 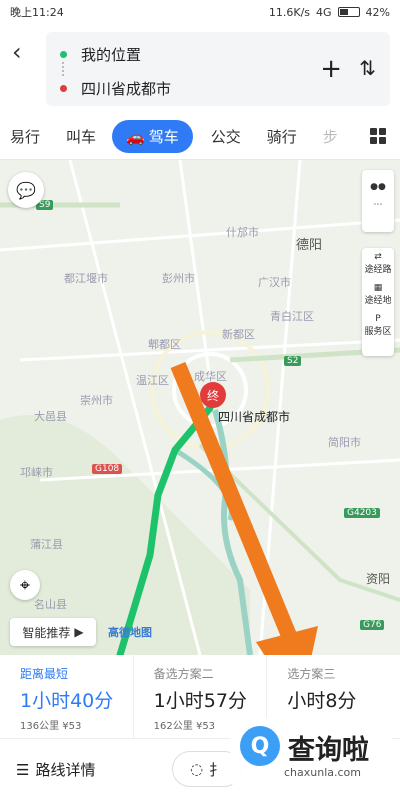 I want to click on layer-controls: ●● ⋯, so click(x=378, y=201).